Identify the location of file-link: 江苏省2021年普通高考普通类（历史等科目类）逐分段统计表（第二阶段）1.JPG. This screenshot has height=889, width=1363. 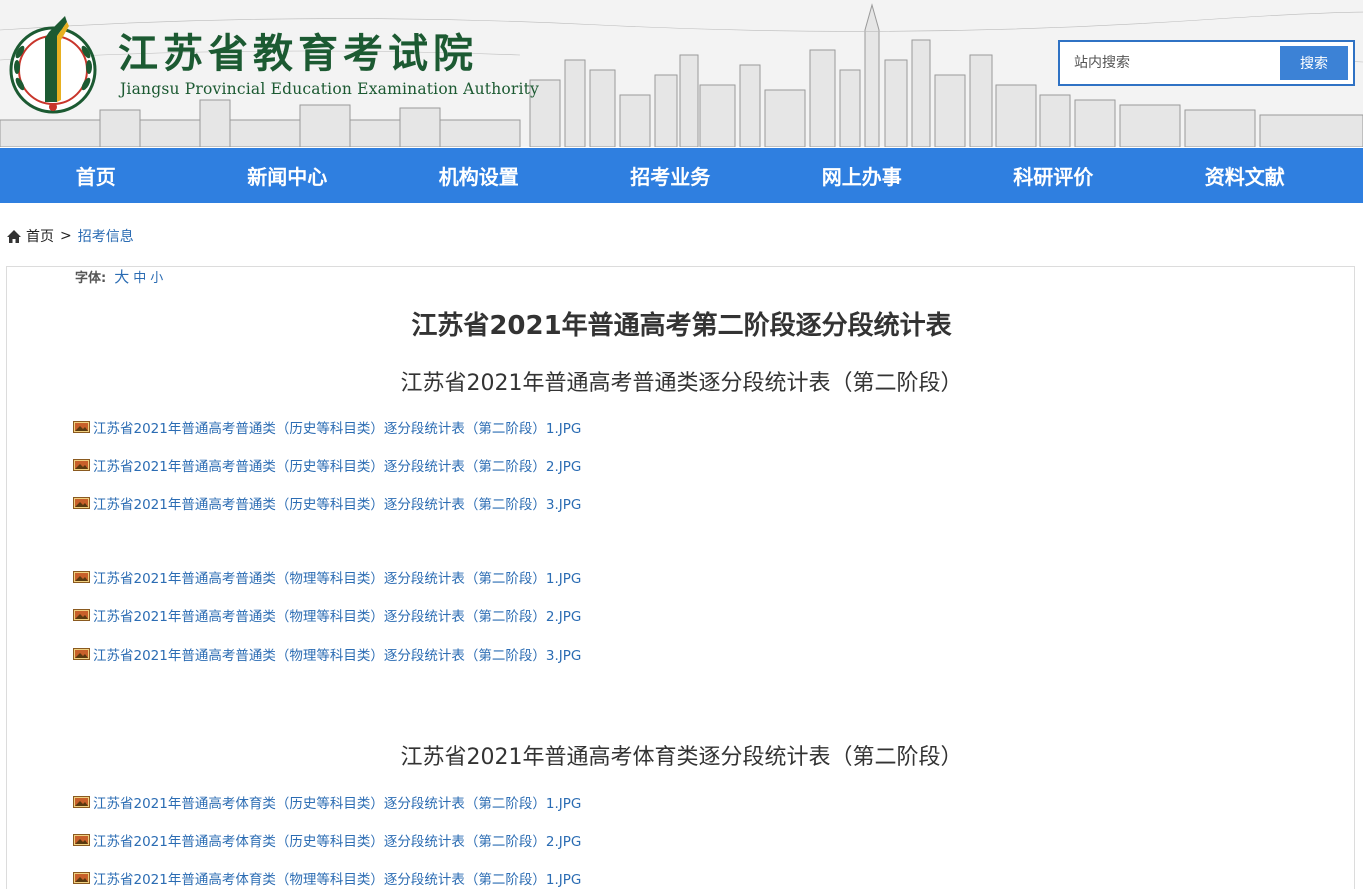
(327, 427).